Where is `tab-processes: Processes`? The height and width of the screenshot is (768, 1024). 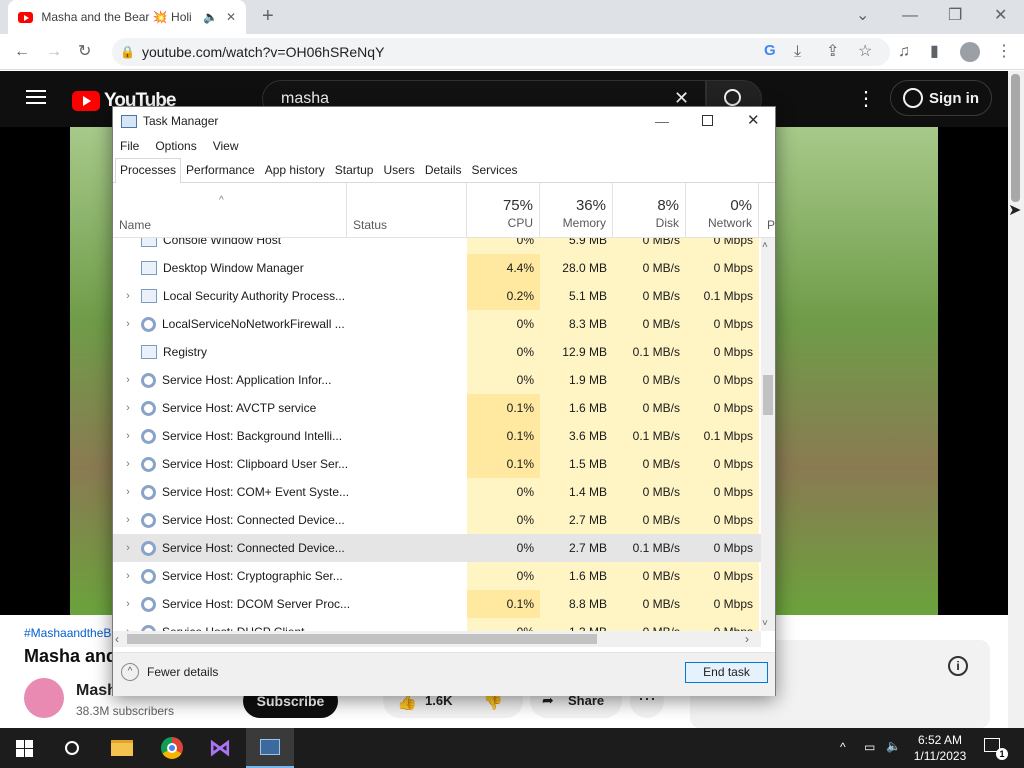
tab-processes: Processes is located at coordinates (148, 170).